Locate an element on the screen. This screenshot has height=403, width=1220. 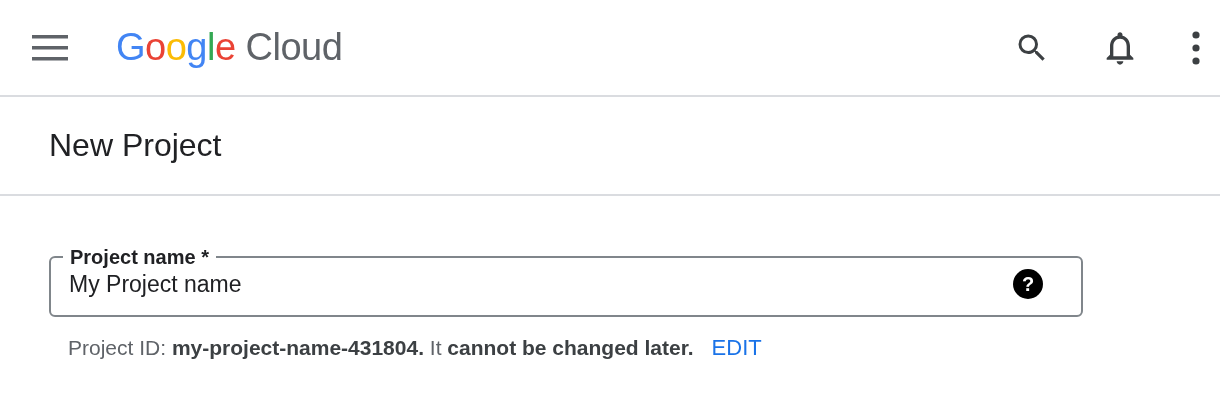
logo: Google Cloud is located at coordinates (229, 47).